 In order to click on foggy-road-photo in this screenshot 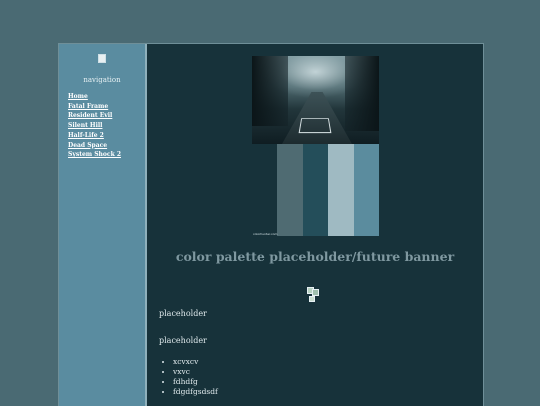, I will do `click(315, 100)`.